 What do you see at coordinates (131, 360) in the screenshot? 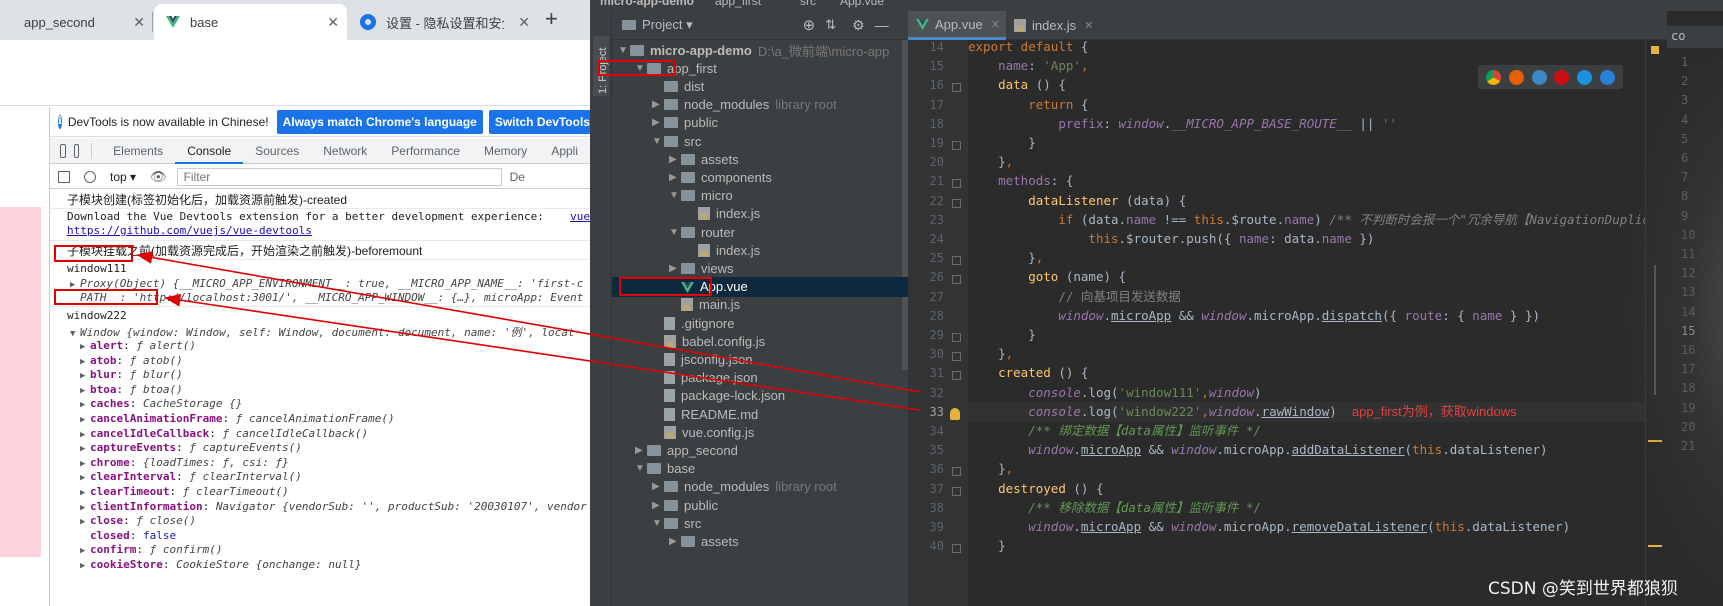
I see `window-prop-row: ▶ atob: ƒ atob()` at bounding box center [131, 360].